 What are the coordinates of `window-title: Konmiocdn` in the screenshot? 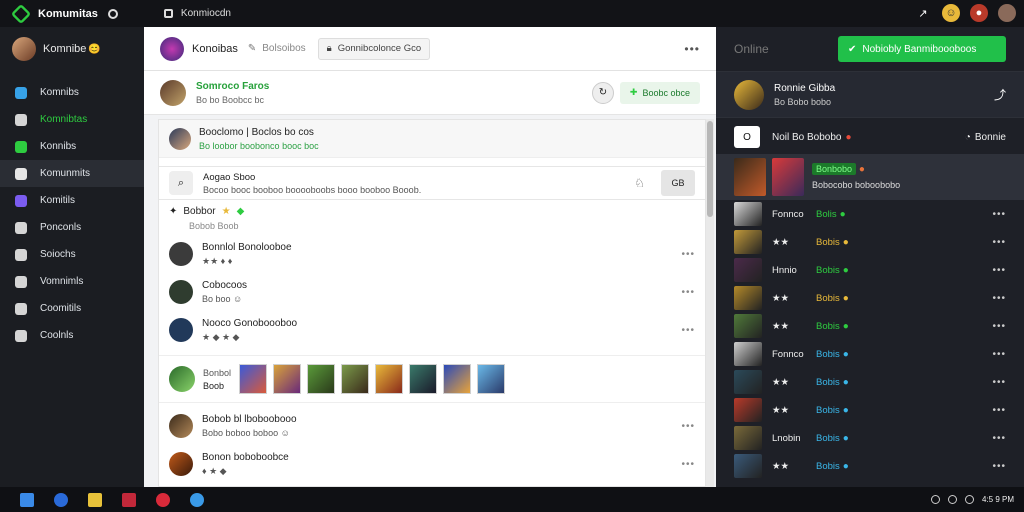 It's located at (205, 13).